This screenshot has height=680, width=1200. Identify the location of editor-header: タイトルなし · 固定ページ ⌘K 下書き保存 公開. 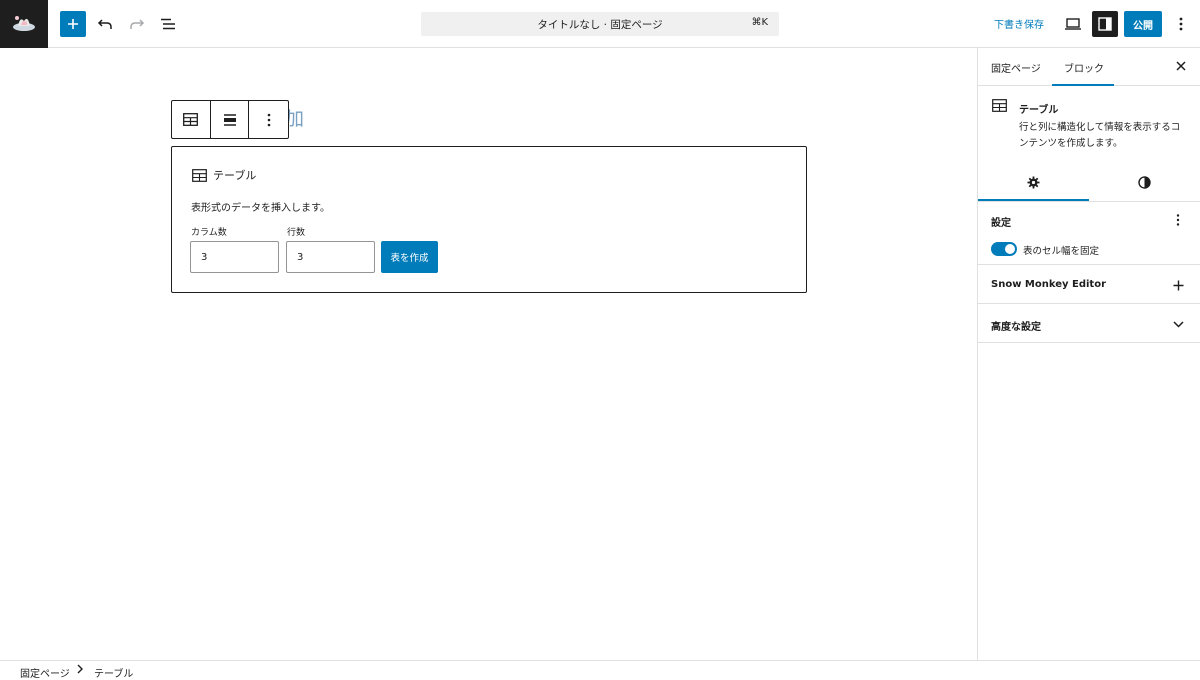
(600, 24).